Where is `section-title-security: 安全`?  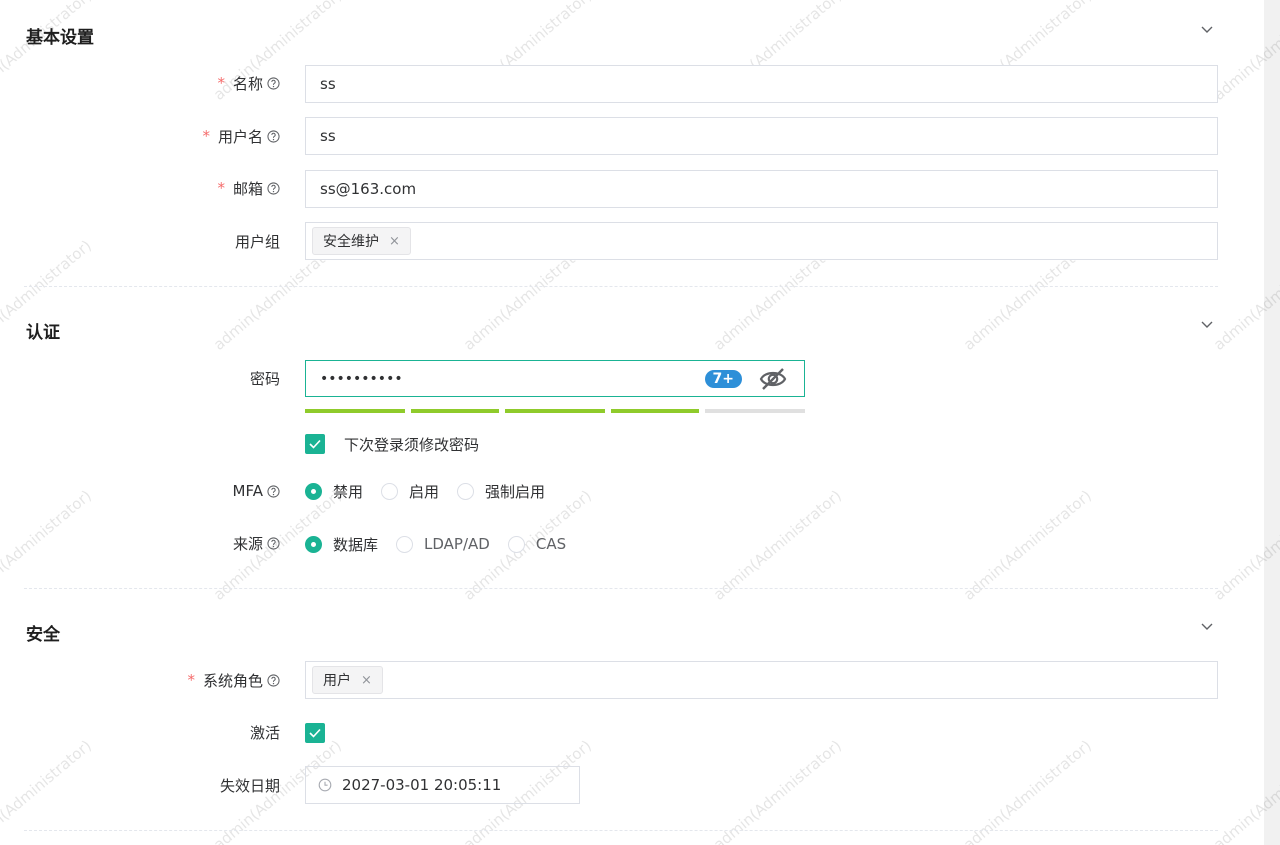 section-title-security: 安全 is located at coordinates (43, 635).